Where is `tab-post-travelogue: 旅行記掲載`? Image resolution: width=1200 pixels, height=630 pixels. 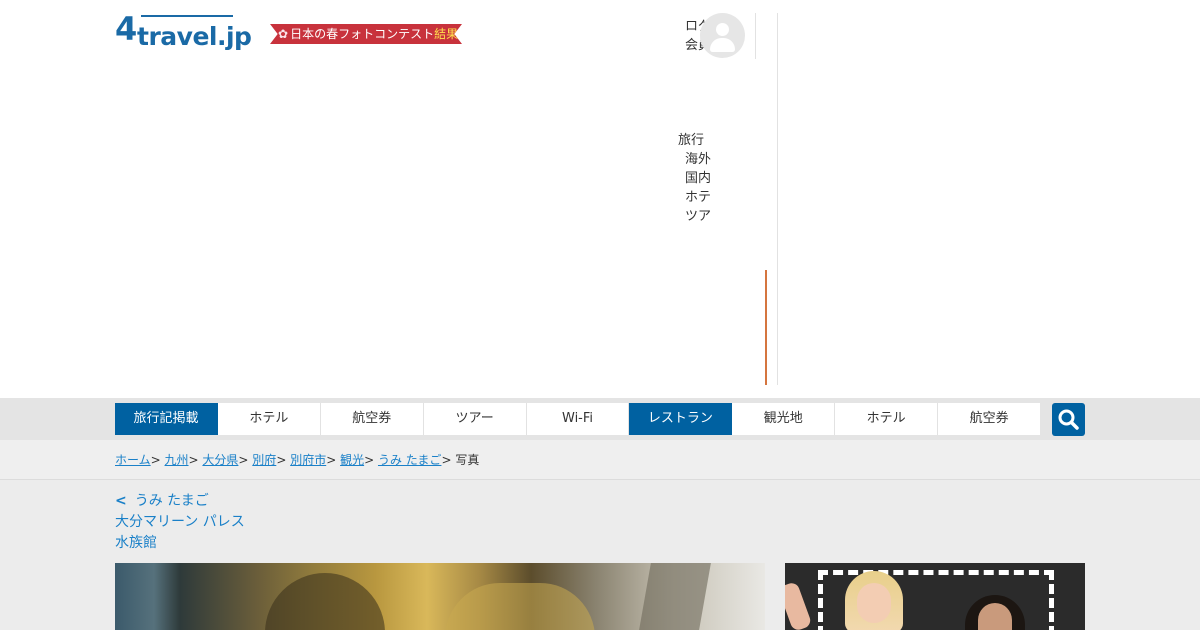
tab-post-travelogue: 旅行記掲載 is located at coordinates (166, 419).